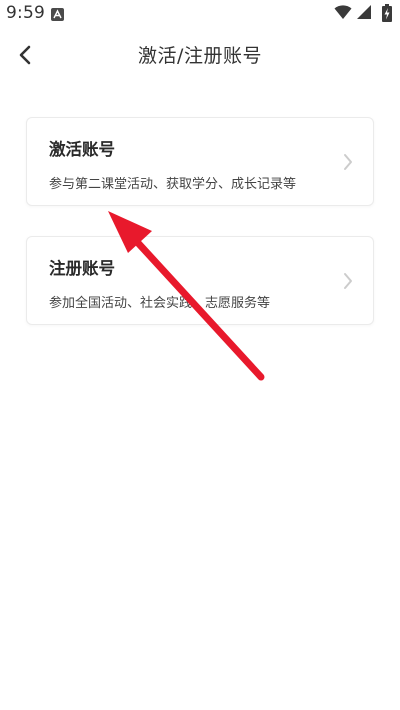 This screenshot has width=400, height=710. I want to click on card-title: 注册账号, so click(82, 268).